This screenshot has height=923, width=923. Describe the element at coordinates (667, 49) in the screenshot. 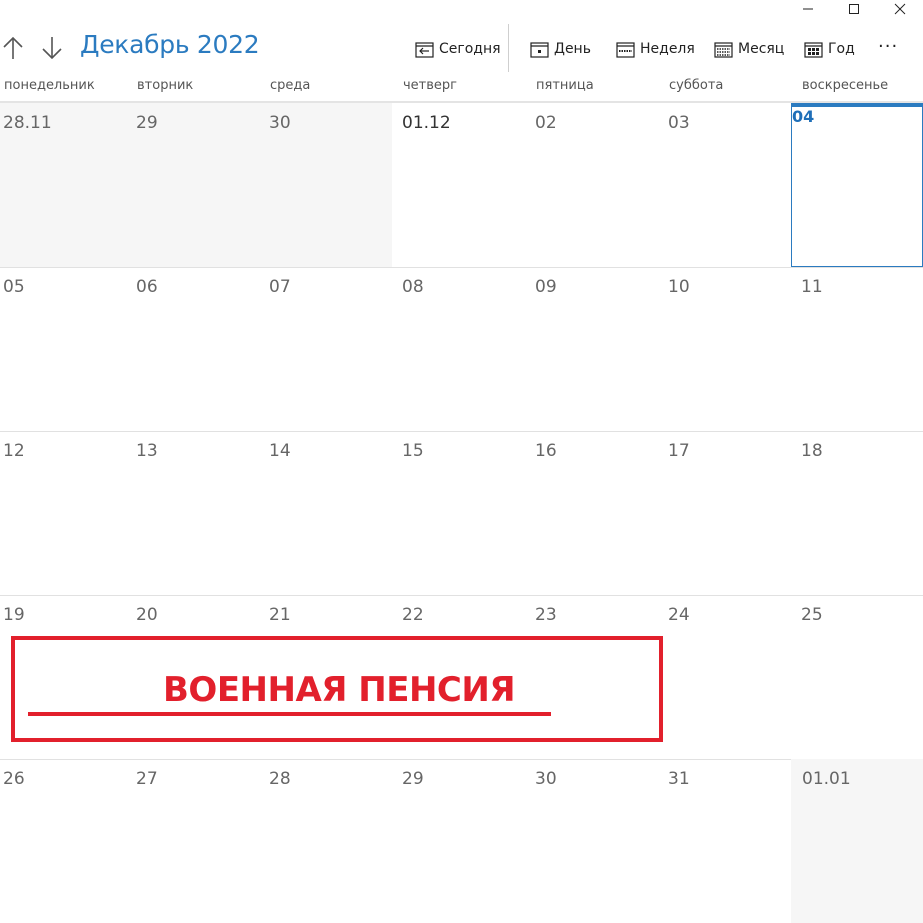

I see `week-label: Неделя` at that location.